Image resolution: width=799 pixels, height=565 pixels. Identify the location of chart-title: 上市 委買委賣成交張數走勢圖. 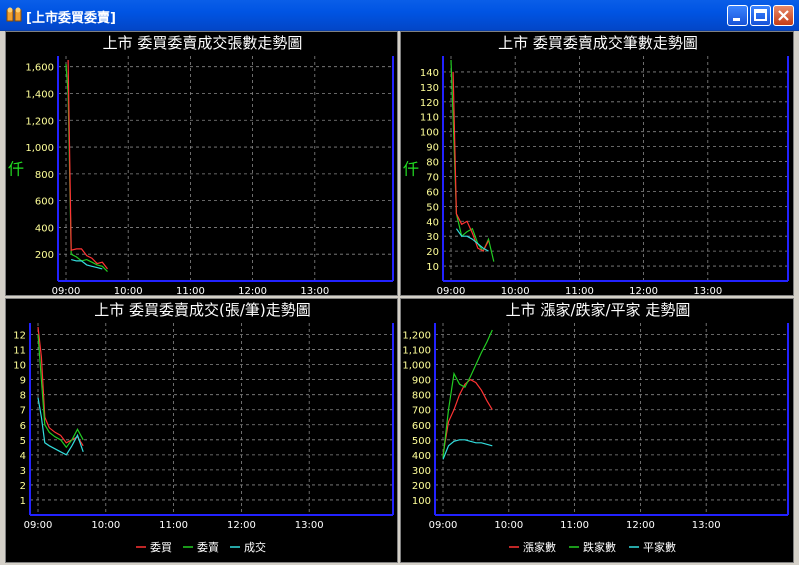
(203, 43).